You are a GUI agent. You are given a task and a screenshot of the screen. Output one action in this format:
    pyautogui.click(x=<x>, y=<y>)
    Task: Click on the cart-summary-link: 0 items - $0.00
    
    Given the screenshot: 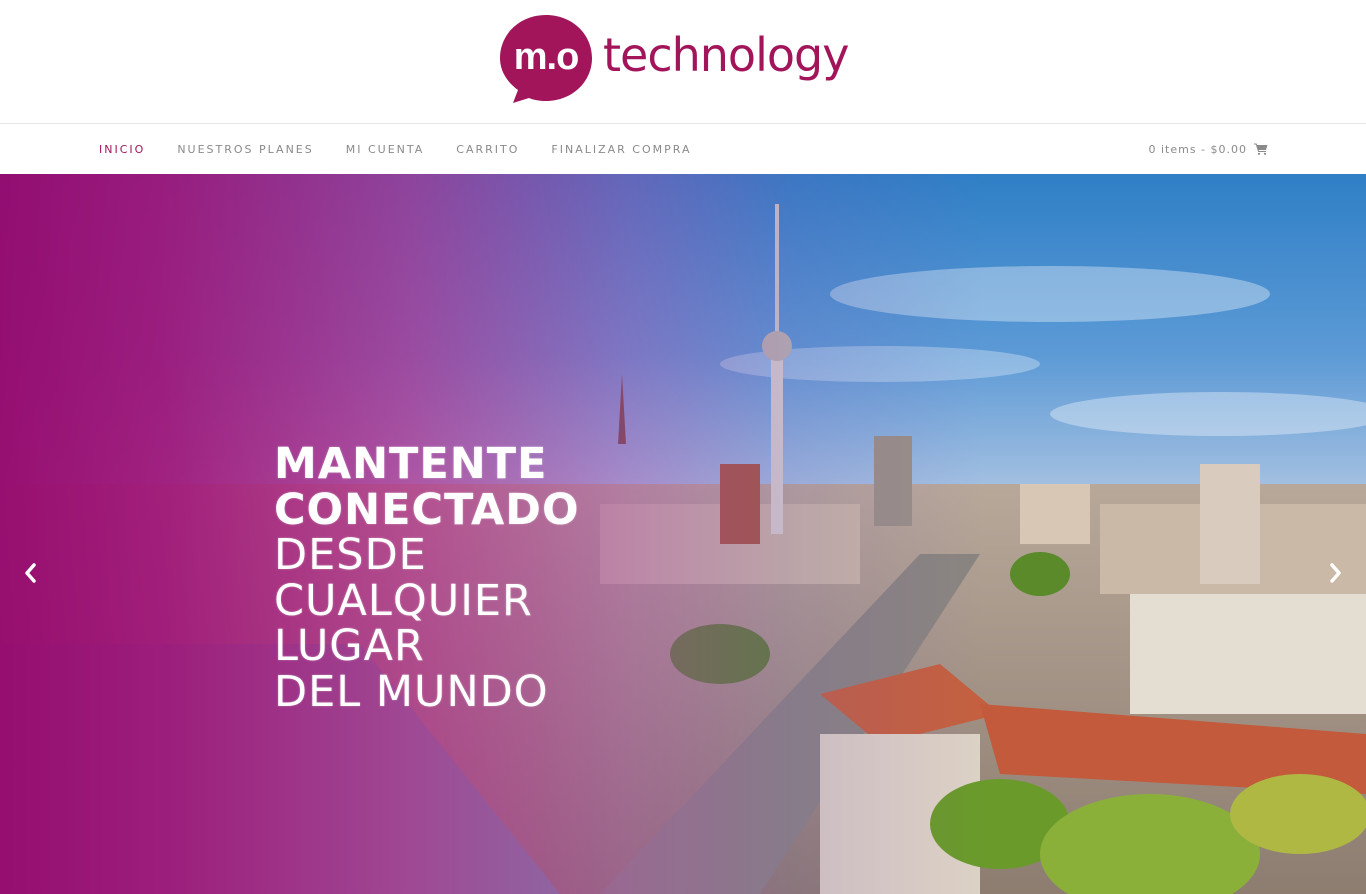 What is the action you would take?
    pyautogui.click(x=1208, y=149)
    